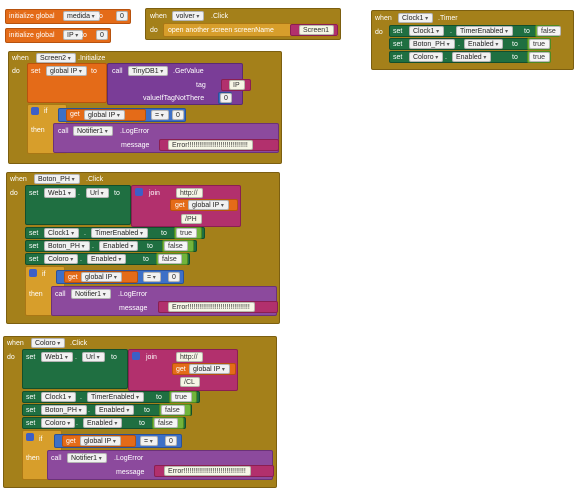 This screenshot has height=500, width=584. Describe the element at coordinates (129, 458) in the screenshot. I see `logerror-method-label: .LogError` at that location.